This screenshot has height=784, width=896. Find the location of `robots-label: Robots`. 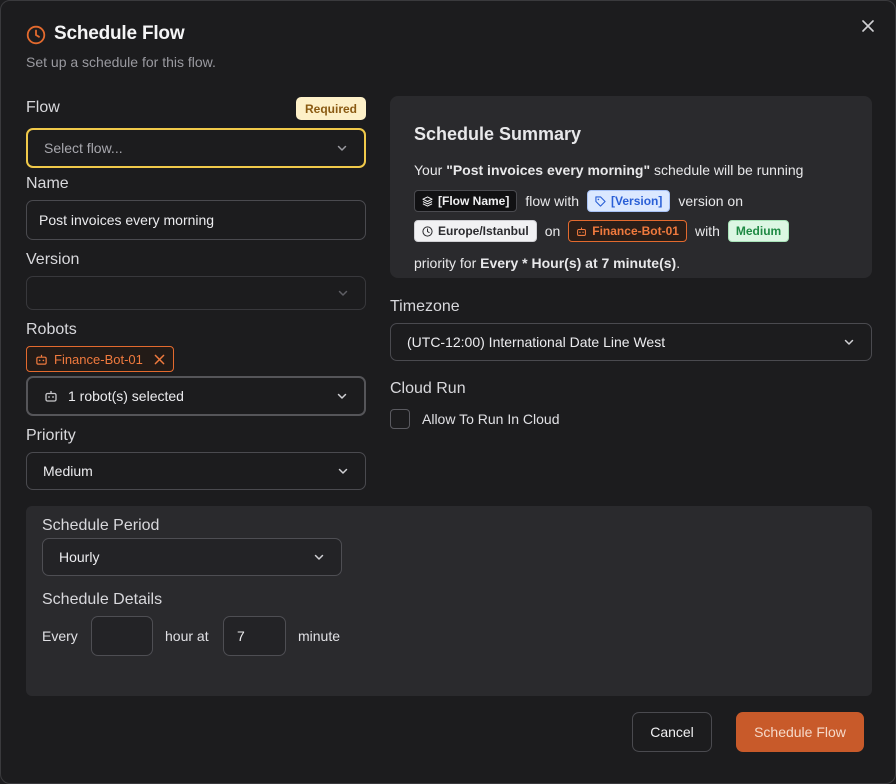

robots-label: Robots is located at coordinates (51, 329).